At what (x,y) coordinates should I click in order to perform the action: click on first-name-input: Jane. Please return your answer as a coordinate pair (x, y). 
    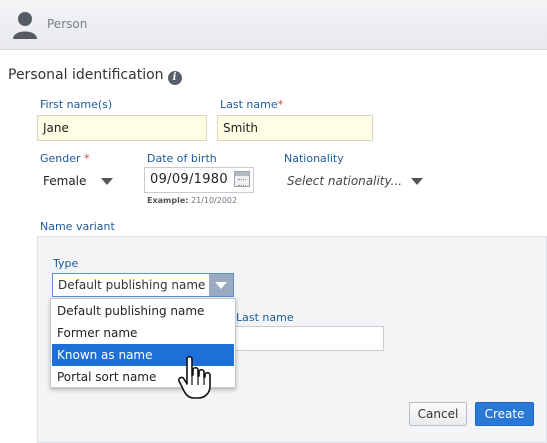
    Looking at the image, I should click on (122, 128).